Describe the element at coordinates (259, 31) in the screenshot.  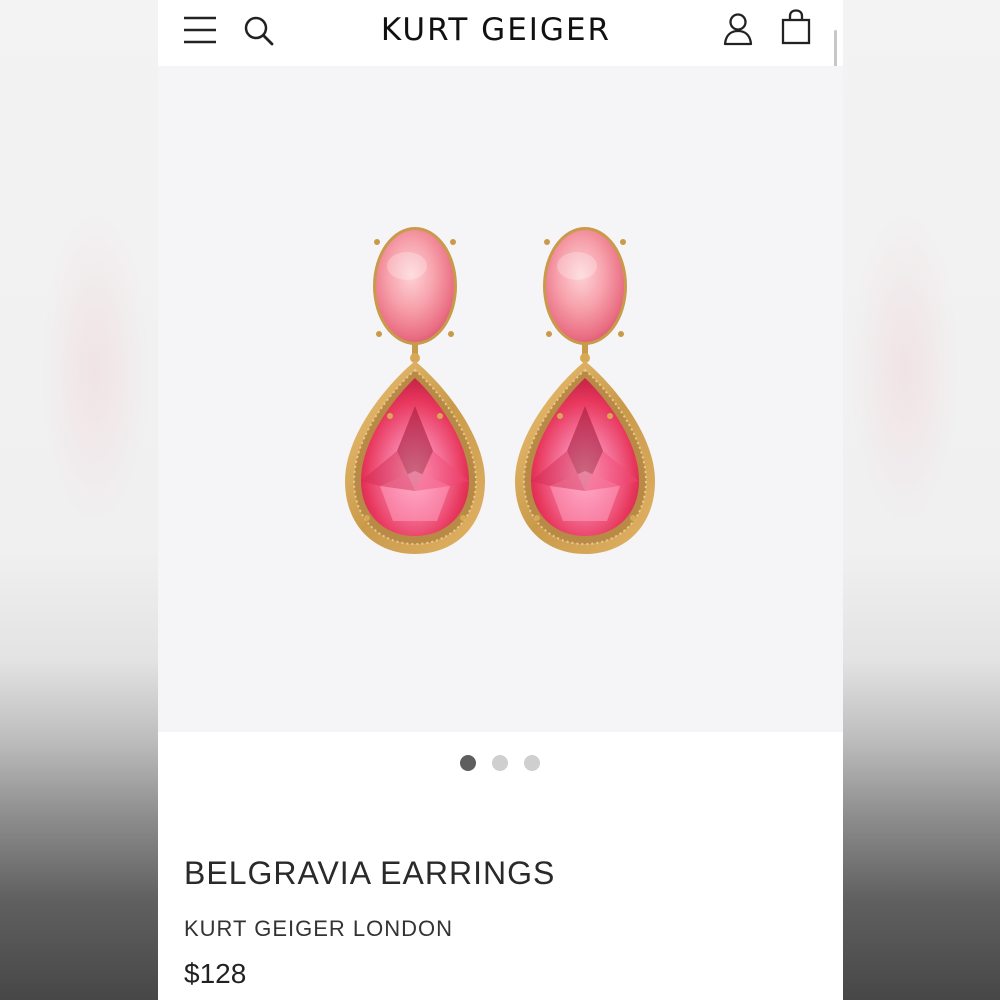
I see `search-icon` at that location.